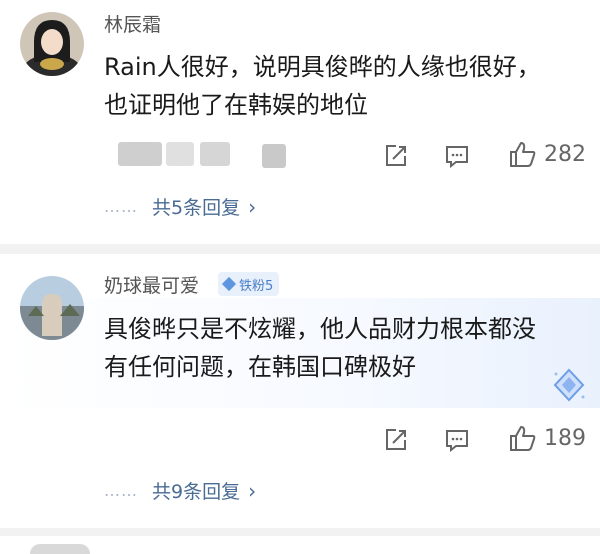 The height and width of the screenshot is (554, 600). What do you see at coordinates (196, 208) in the screenshot?
I see `replies-label: 共5条回复` at bounding box center [196, 208].